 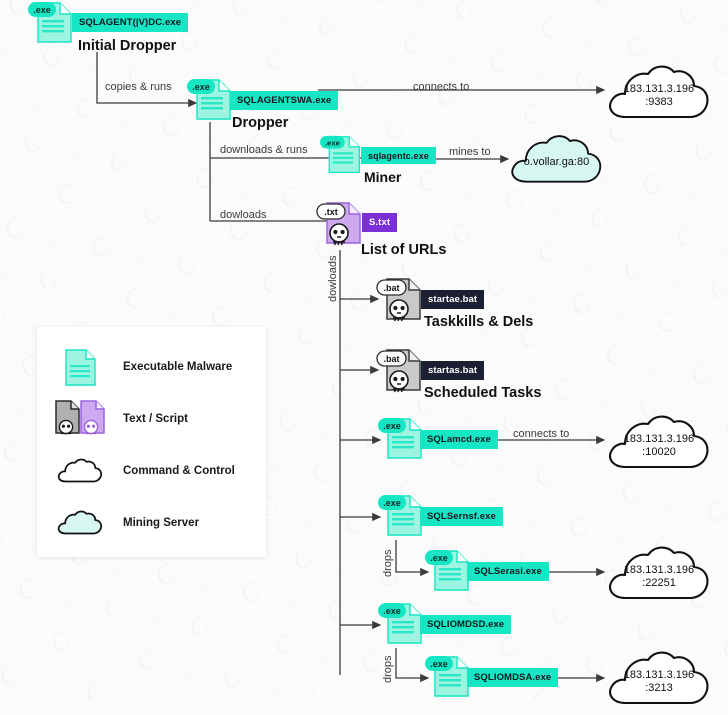 I want to click on file-name-tag: SQLIOMDSA.exe, so click(x=513, y=677).